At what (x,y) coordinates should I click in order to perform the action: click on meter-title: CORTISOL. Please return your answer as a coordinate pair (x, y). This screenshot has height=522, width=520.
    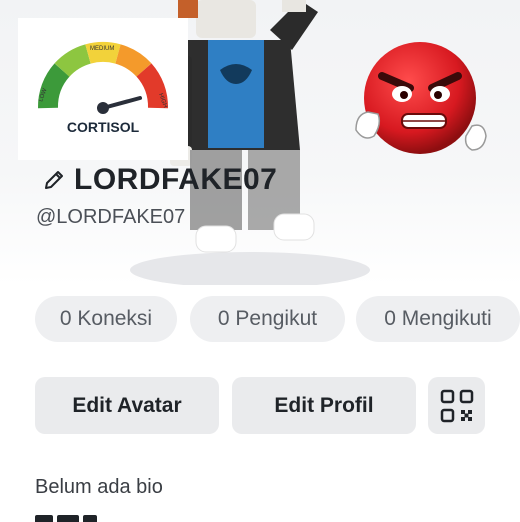
    Looking at the image, I should click on (103, 127).